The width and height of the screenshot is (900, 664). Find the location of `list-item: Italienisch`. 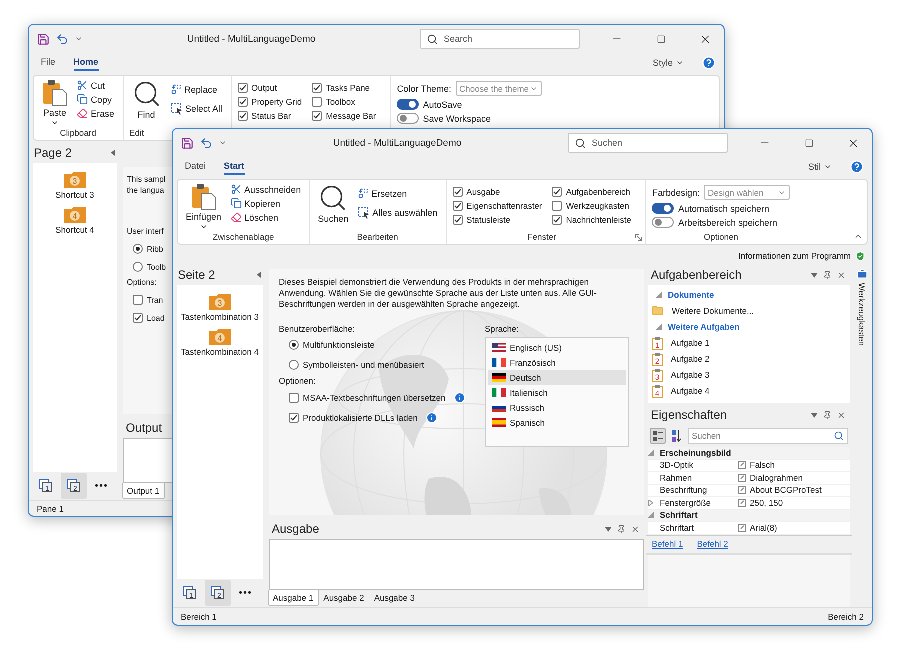

list-item: Italienisch is located at coordinates (557, 392).